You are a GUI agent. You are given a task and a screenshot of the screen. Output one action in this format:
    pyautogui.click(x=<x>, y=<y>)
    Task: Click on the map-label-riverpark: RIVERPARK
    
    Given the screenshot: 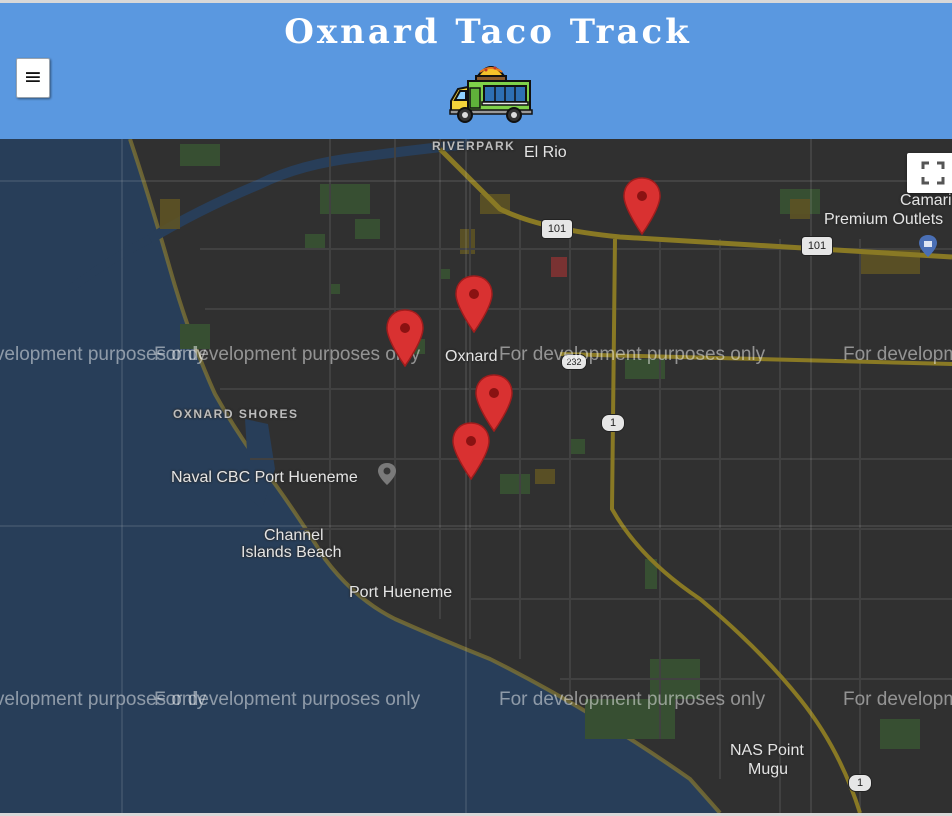 What is the action you would take?
    pyautogui.click(x=474, y=146)
    